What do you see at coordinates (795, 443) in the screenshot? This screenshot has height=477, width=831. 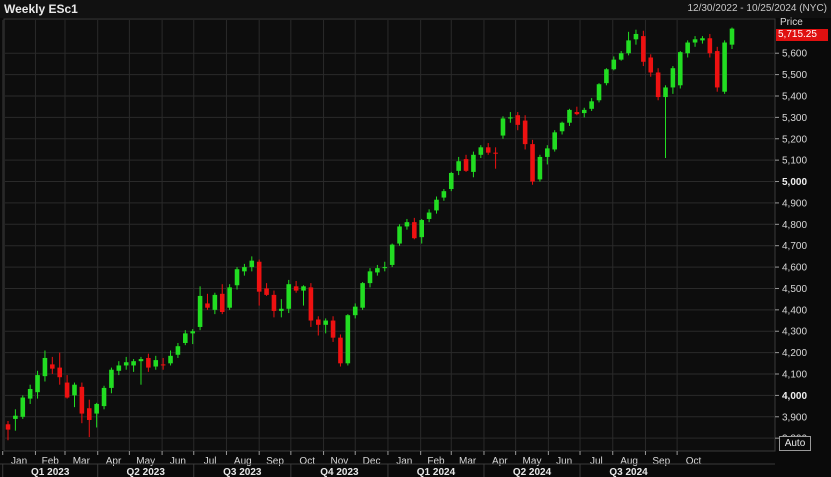 I see `auto-scale-button: Auto` at bounding box center [795, 443].